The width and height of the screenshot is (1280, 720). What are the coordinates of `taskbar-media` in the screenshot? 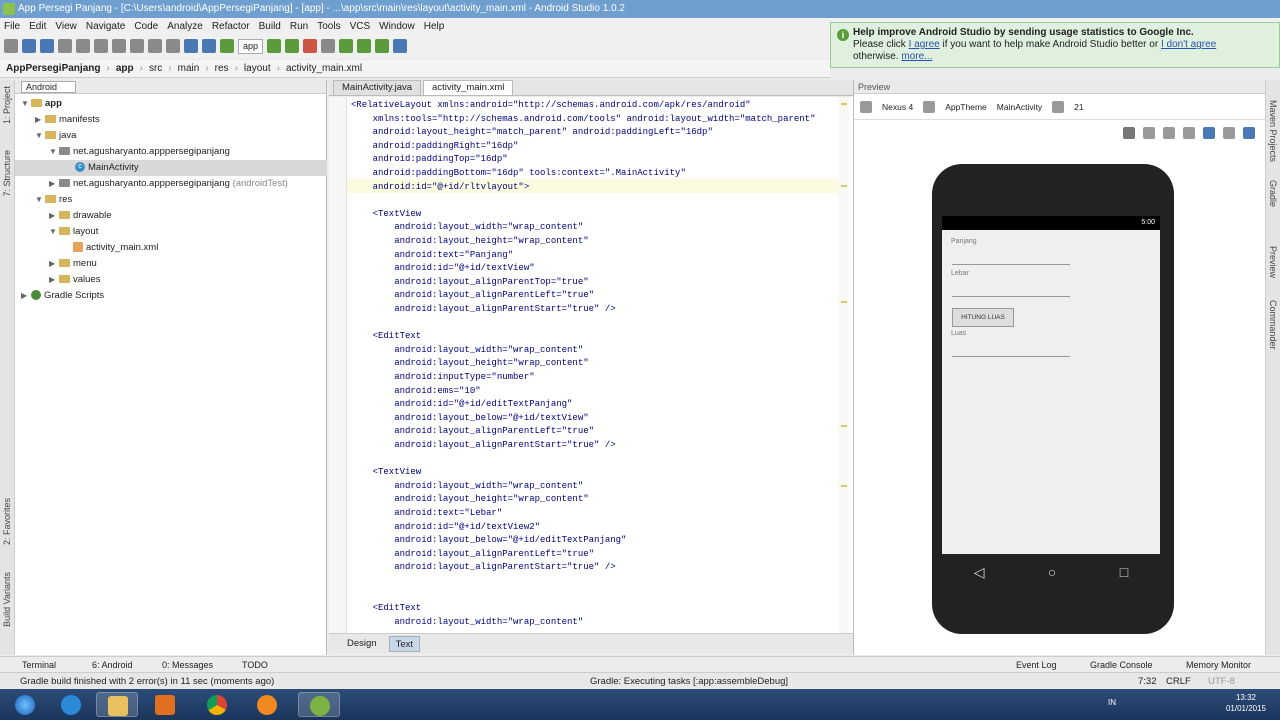 It's located at (165, 704).